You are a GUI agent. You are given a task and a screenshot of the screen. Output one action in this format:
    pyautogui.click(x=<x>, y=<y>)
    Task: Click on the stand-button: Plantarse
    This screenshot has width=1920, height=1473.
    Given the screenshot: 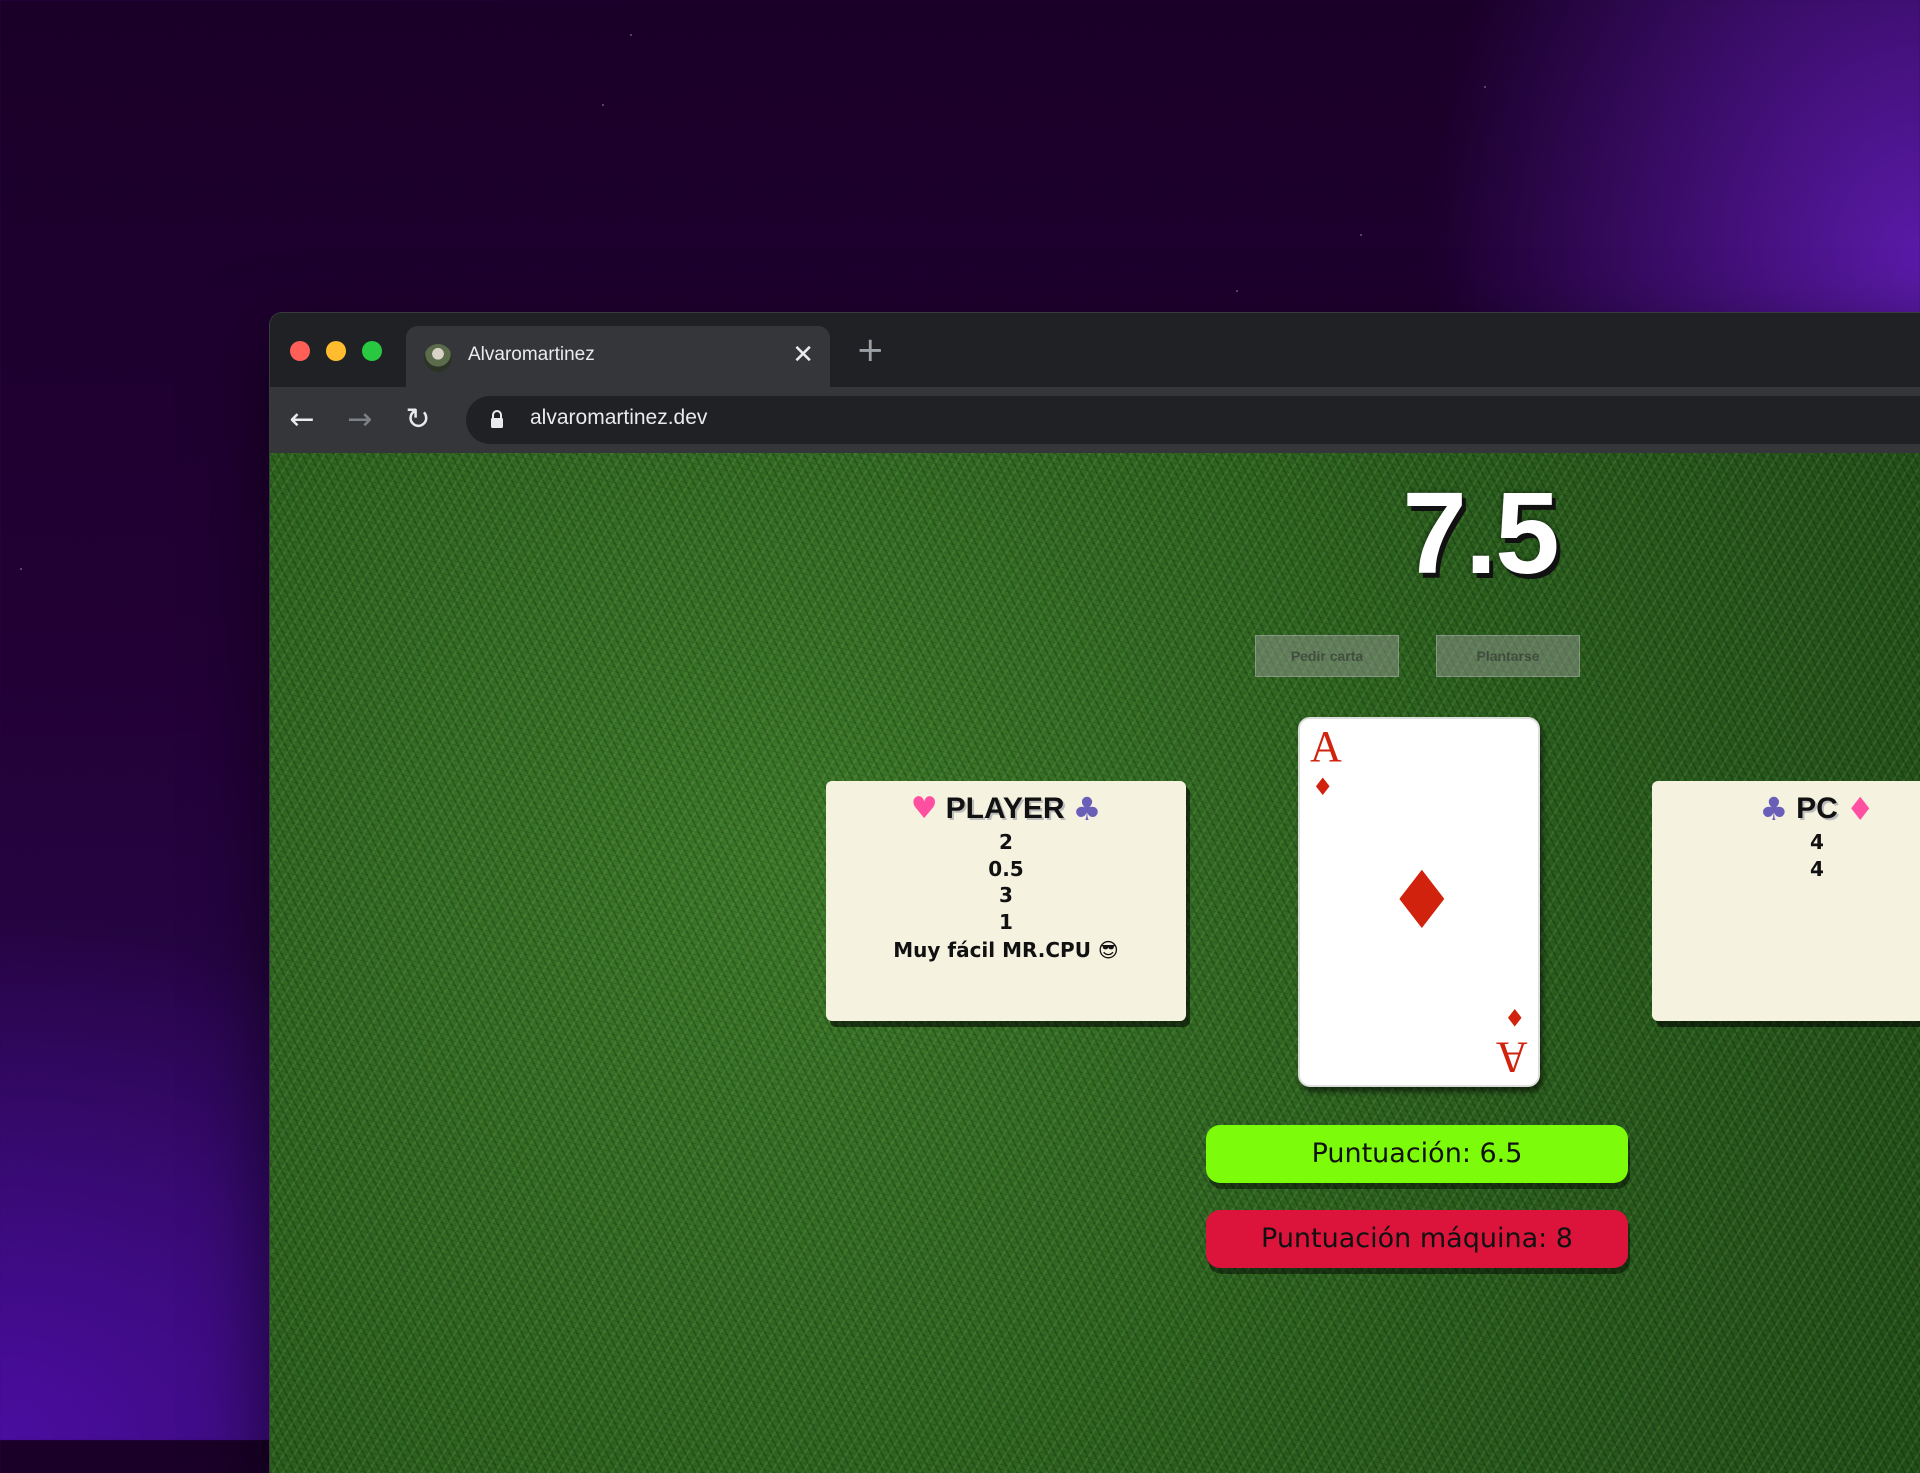 What is the action you would take?
    pyautogui.click(x=1508, y=656)
    